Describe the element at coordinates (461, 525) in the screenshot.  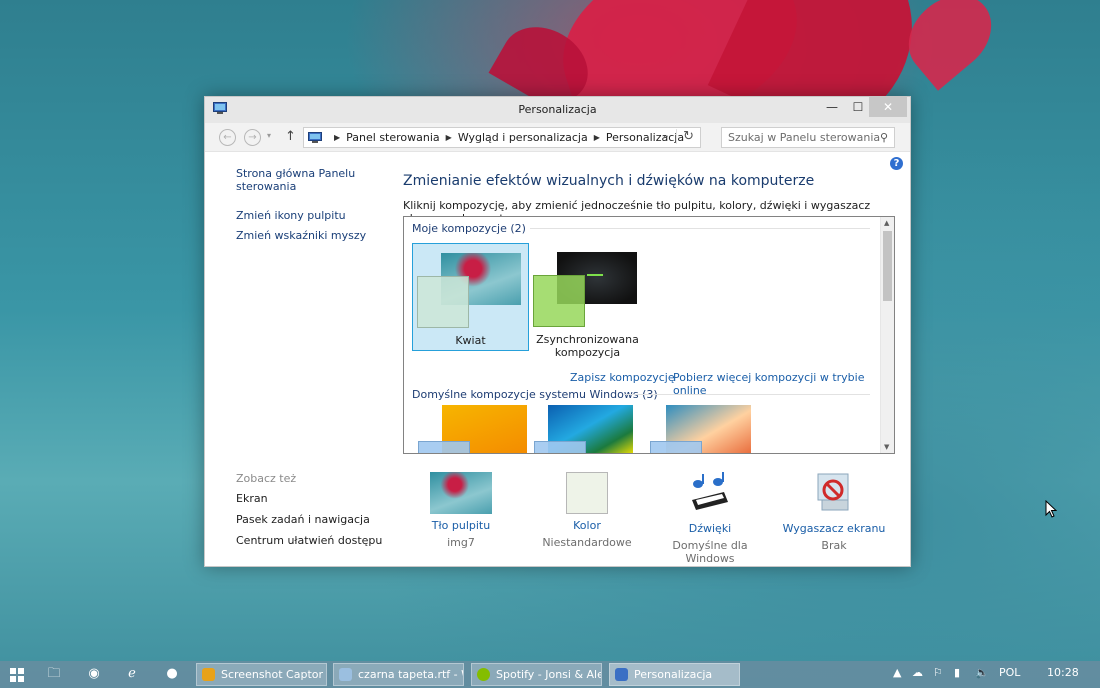
I see `desktop-background-label: Tło pulpitu` at that location.